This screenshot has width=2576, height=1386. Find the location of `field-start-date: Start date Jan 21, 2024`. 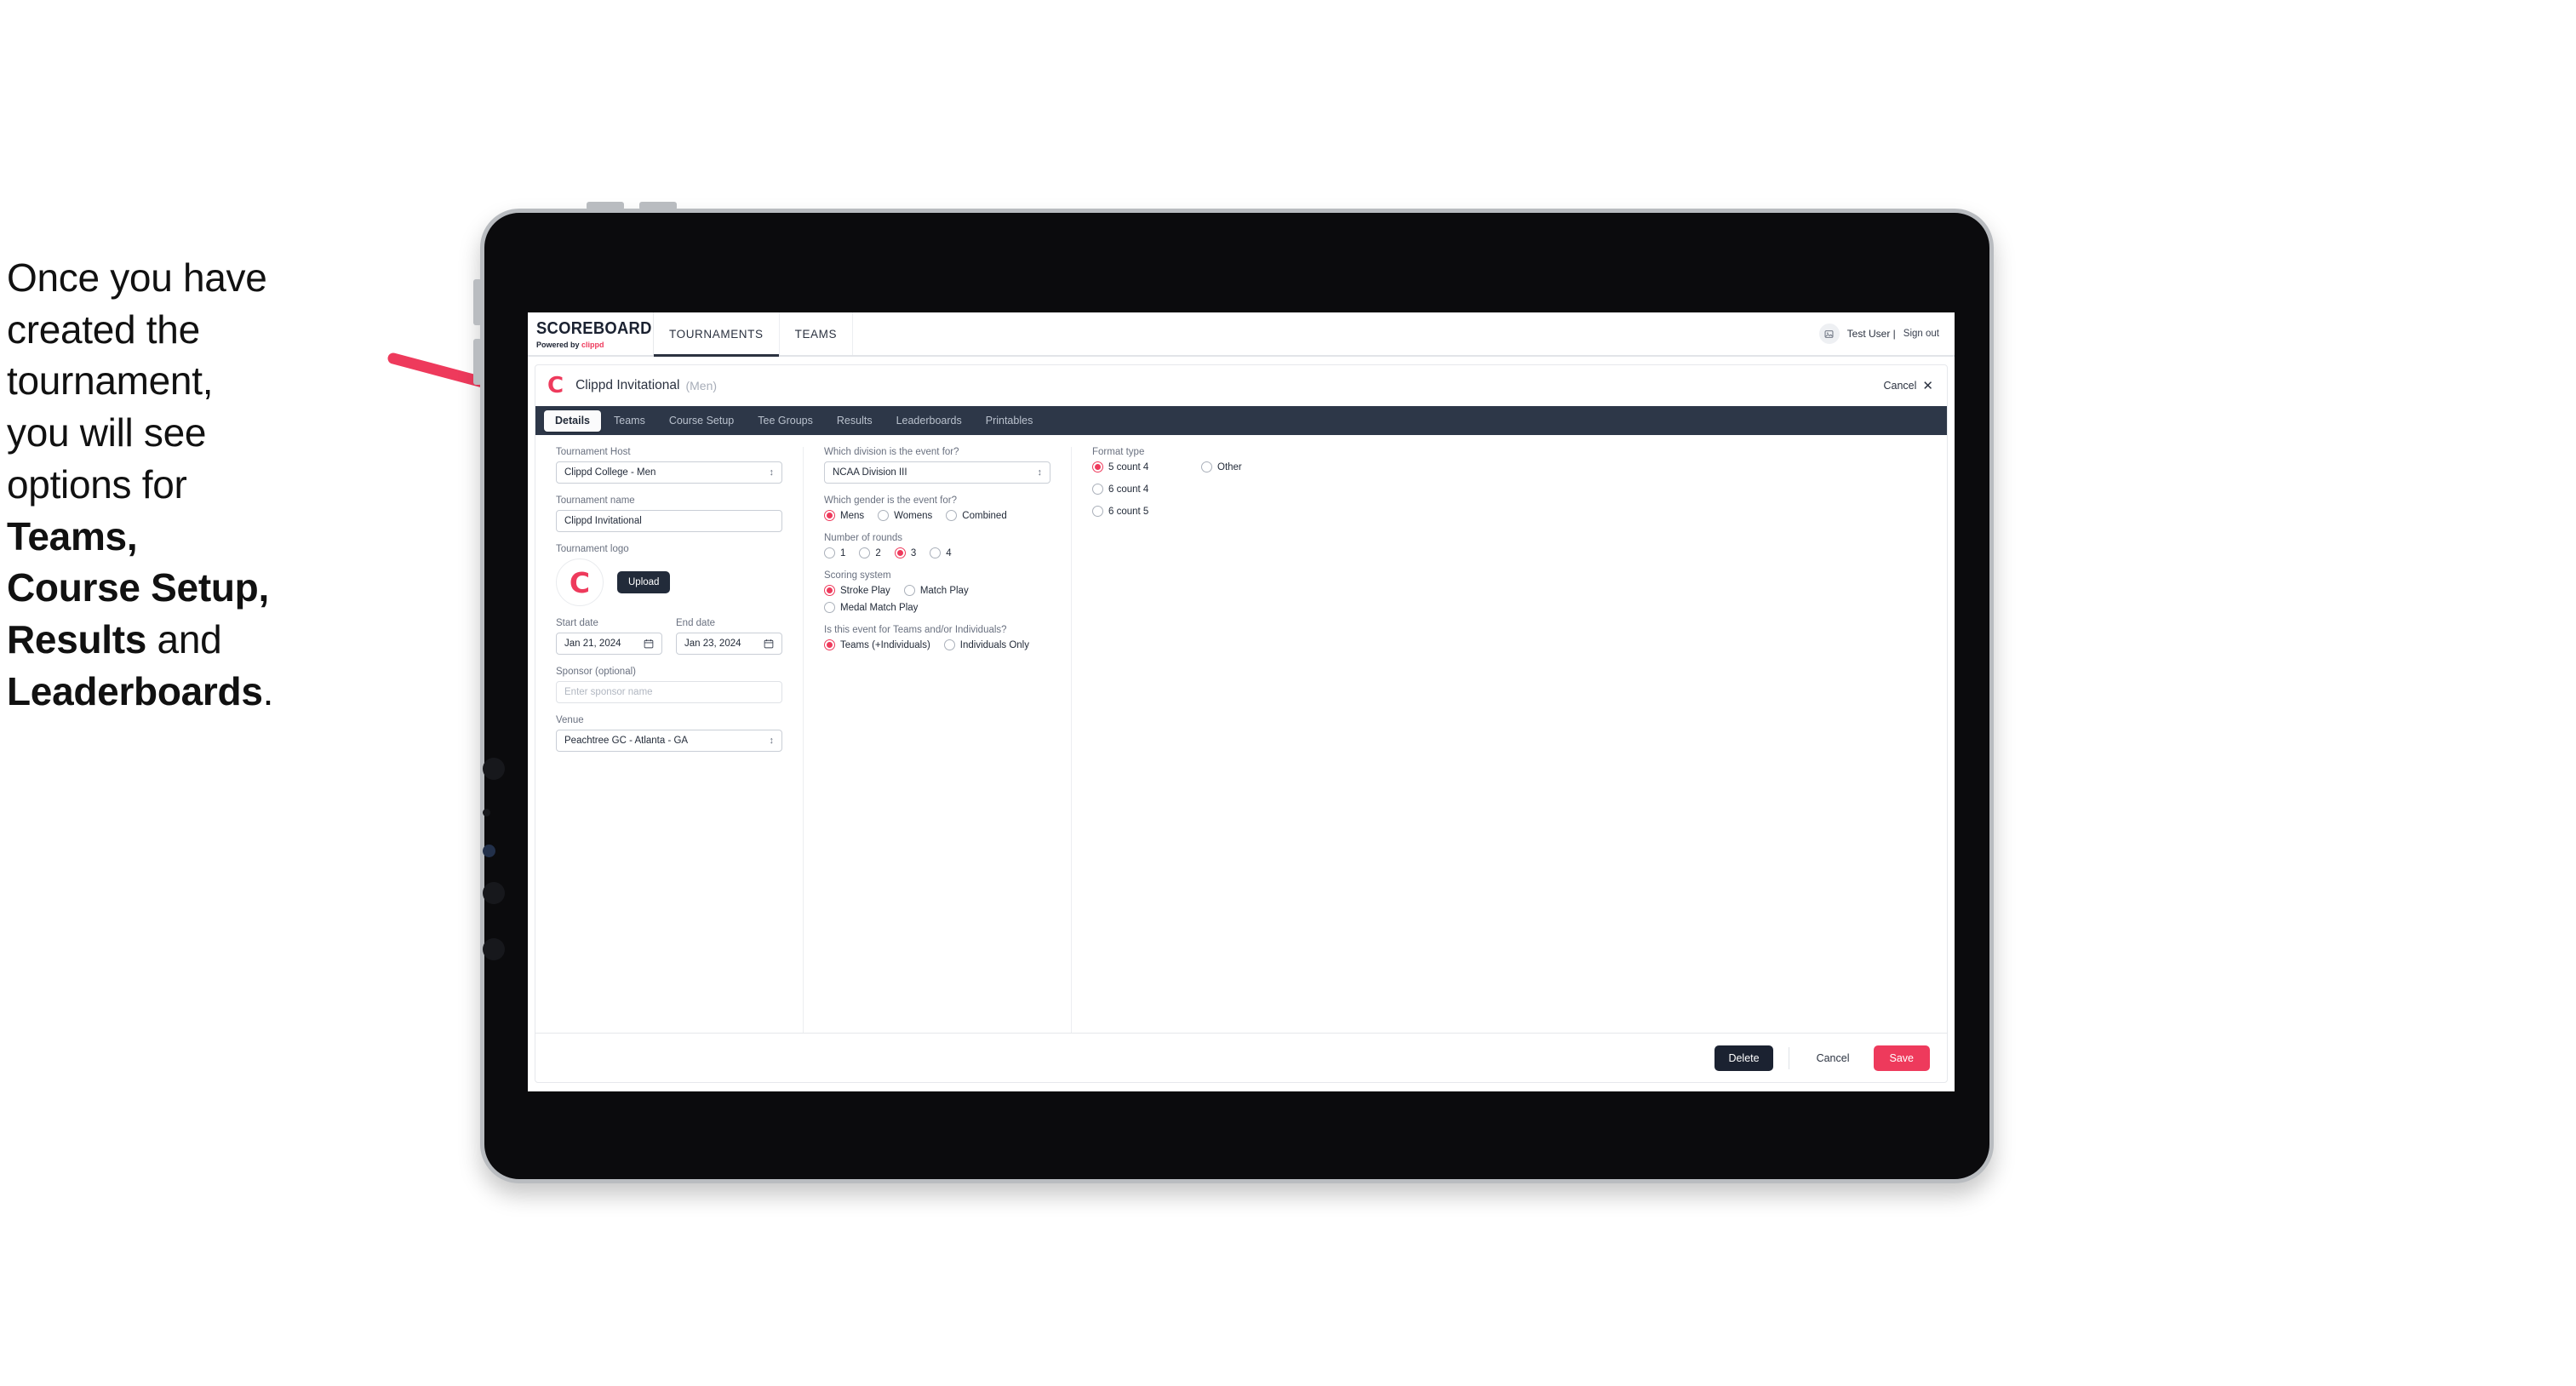

field-start-date: Start date Jan 21, 2024 is located at coordinates (609, 636).